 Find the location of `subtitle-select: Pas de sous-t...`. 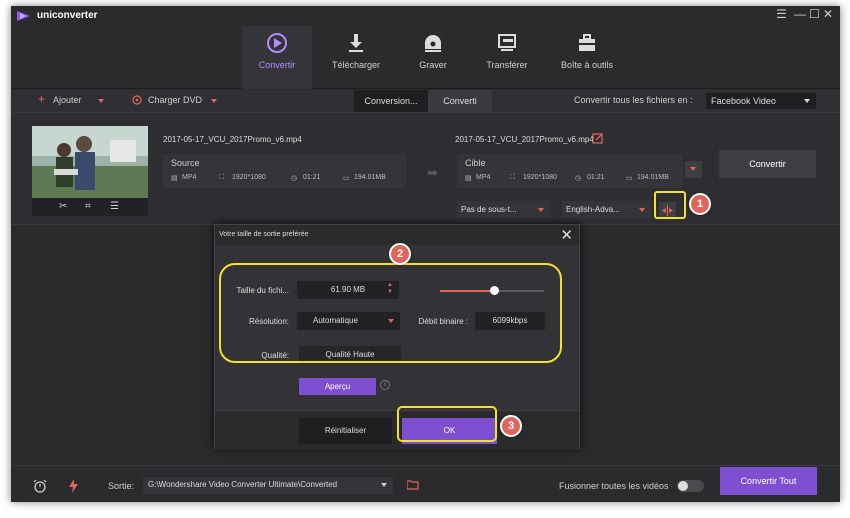

subtitle-select: Pas de sous-t... is located at coordinates (503, 209).